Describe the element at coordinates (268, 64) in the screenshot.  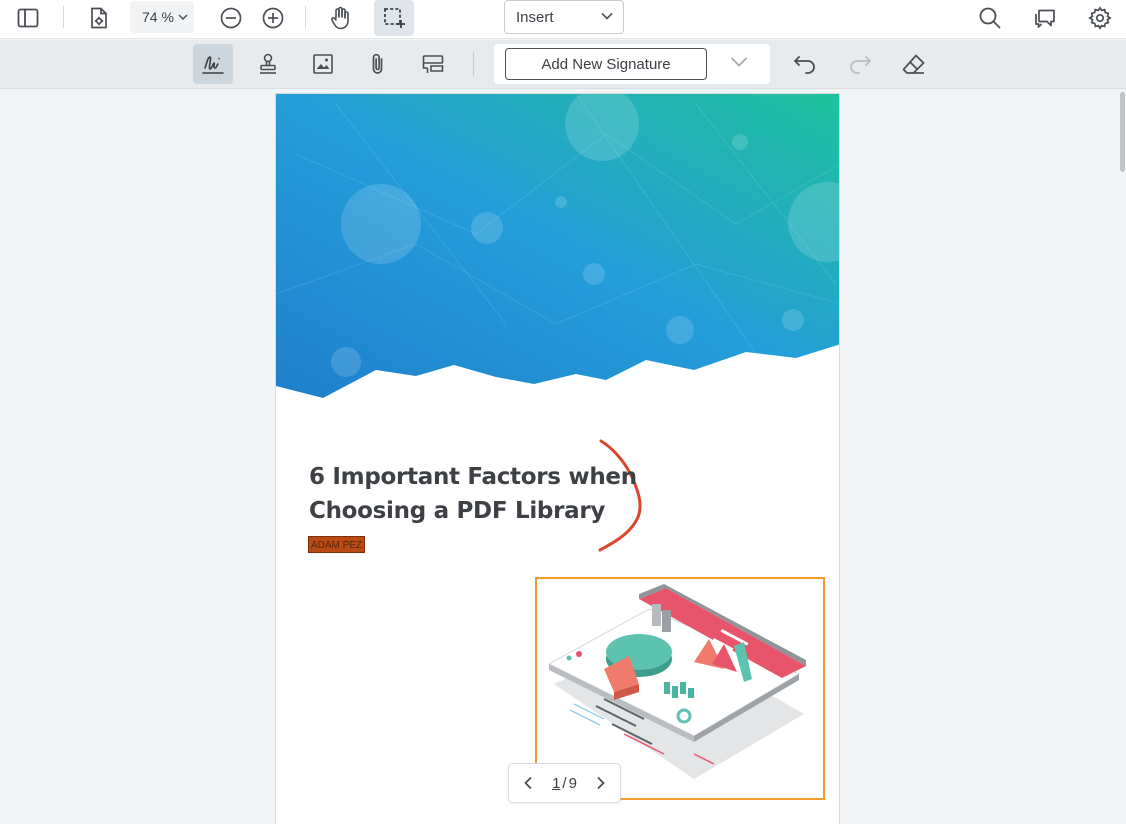
I see `stamp-icon` at that location.